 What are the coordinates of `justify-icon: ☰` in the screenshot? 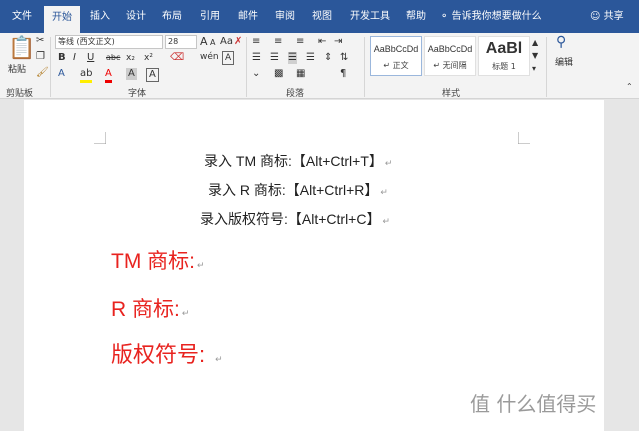 It's located at (292, 58).